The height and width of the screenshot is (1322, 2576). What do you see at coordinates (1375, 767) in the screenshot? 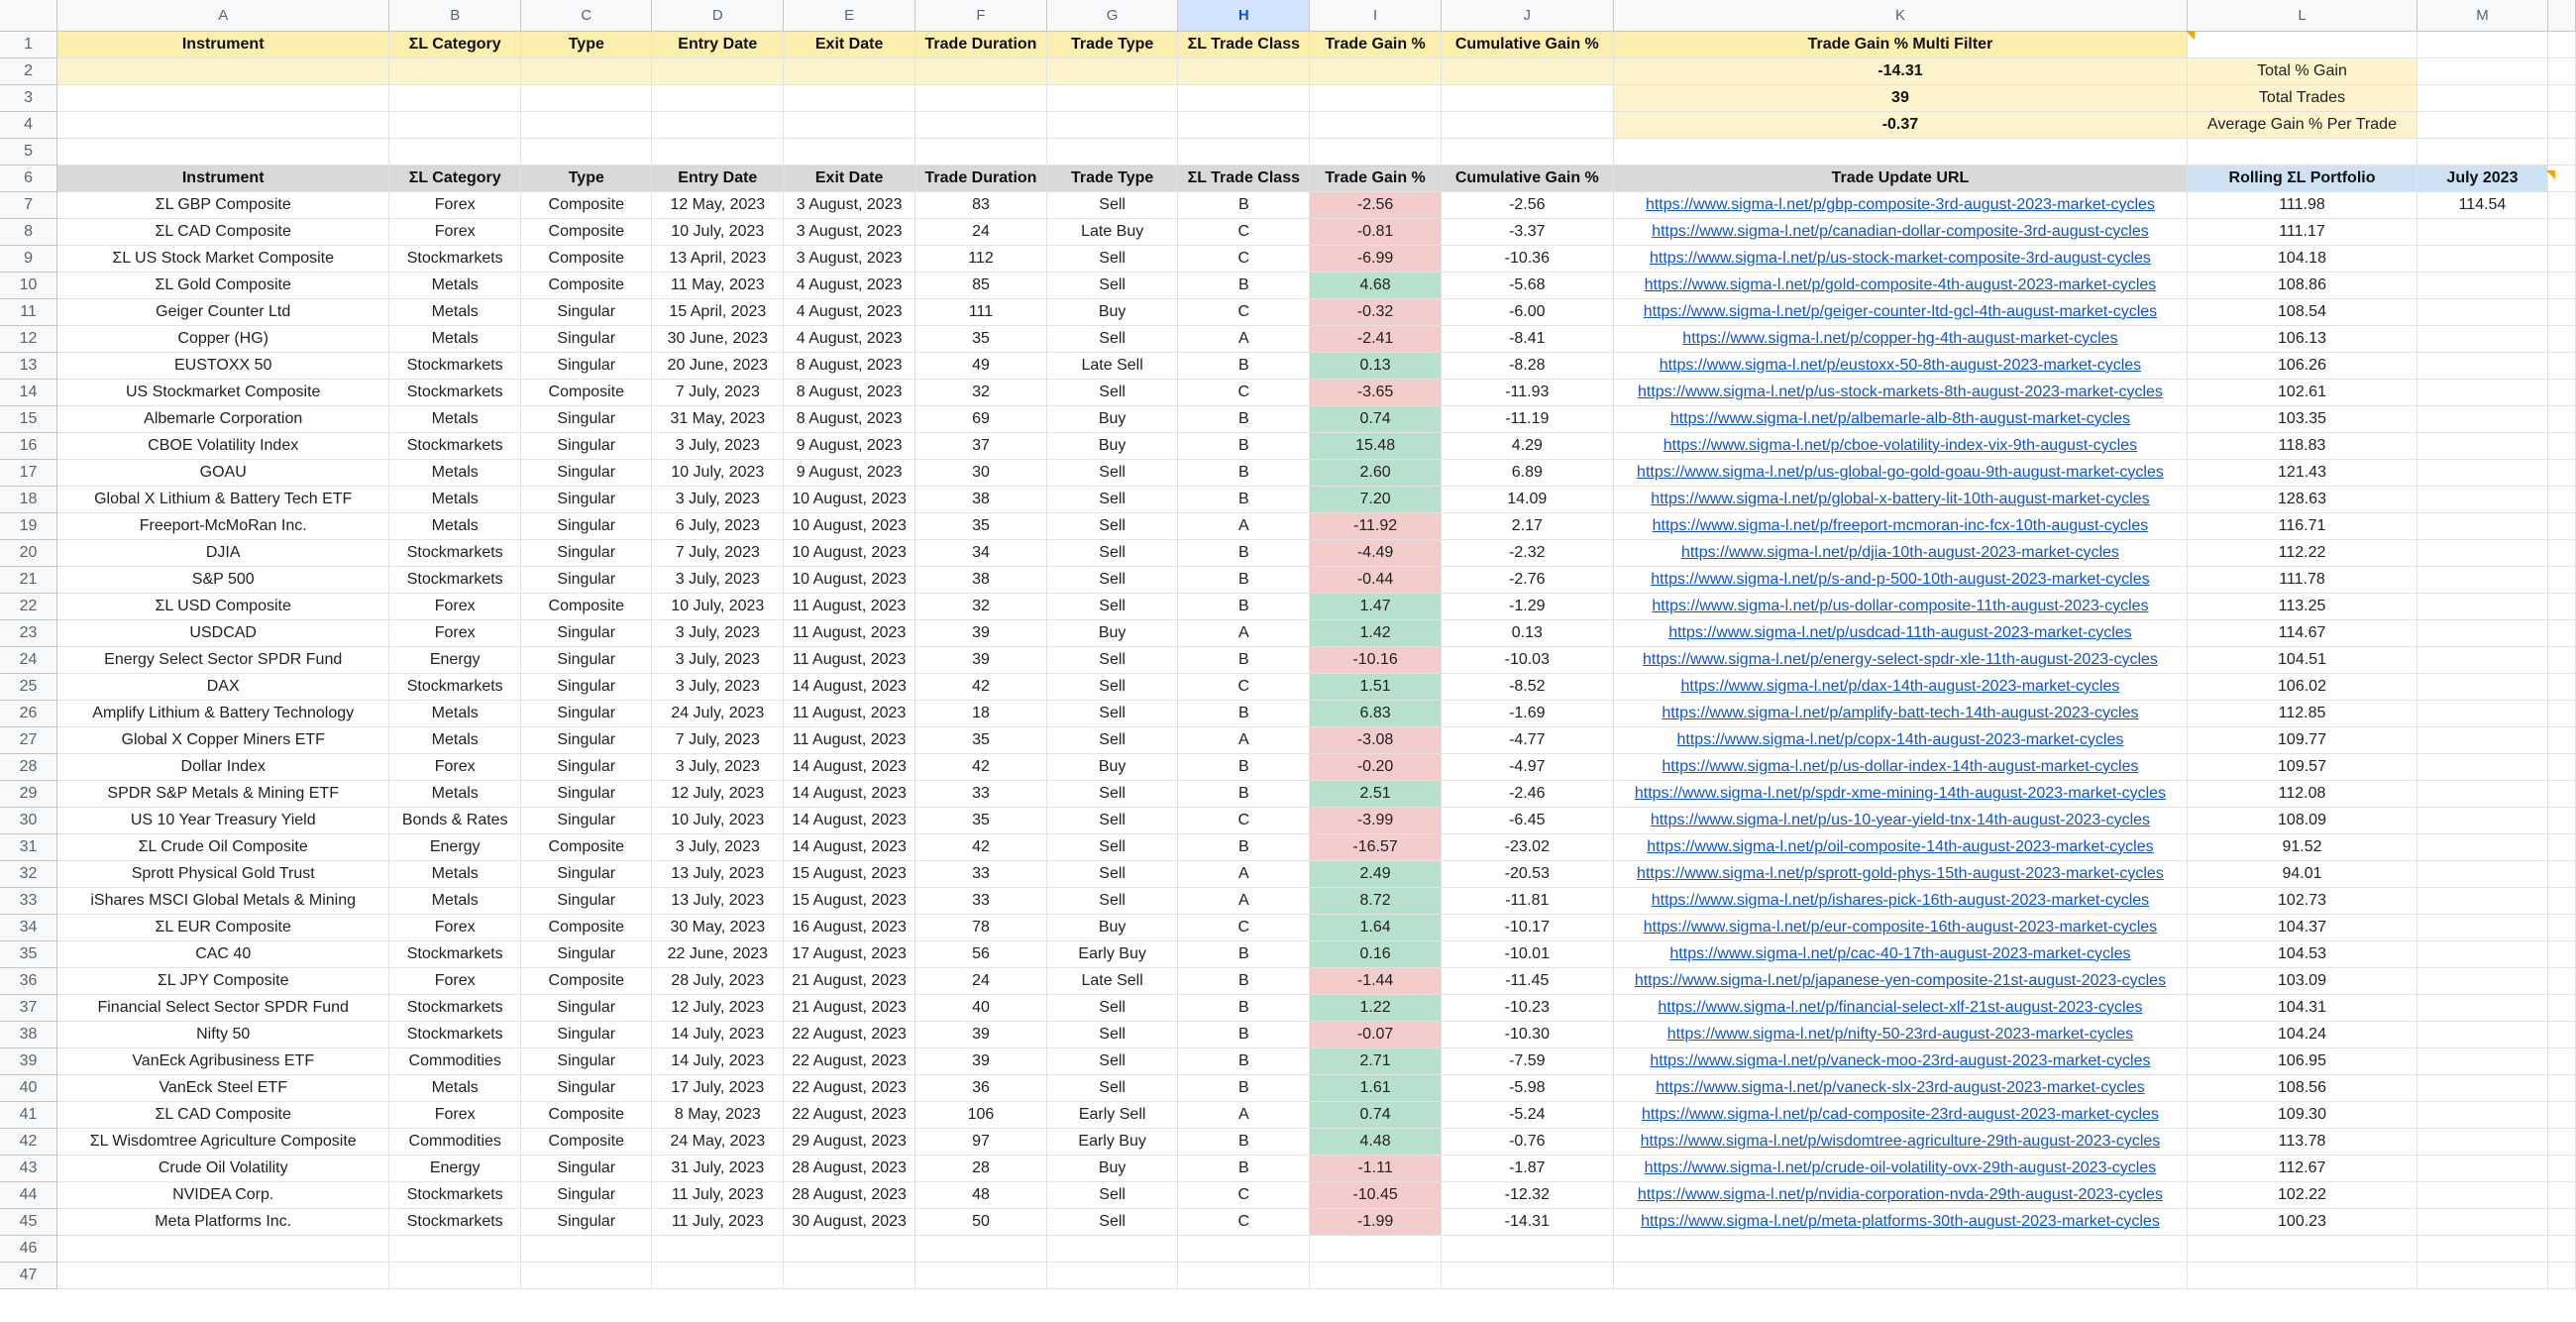
I see `trade-gain-cell: -0.20` at bounding box center [1375, 767].